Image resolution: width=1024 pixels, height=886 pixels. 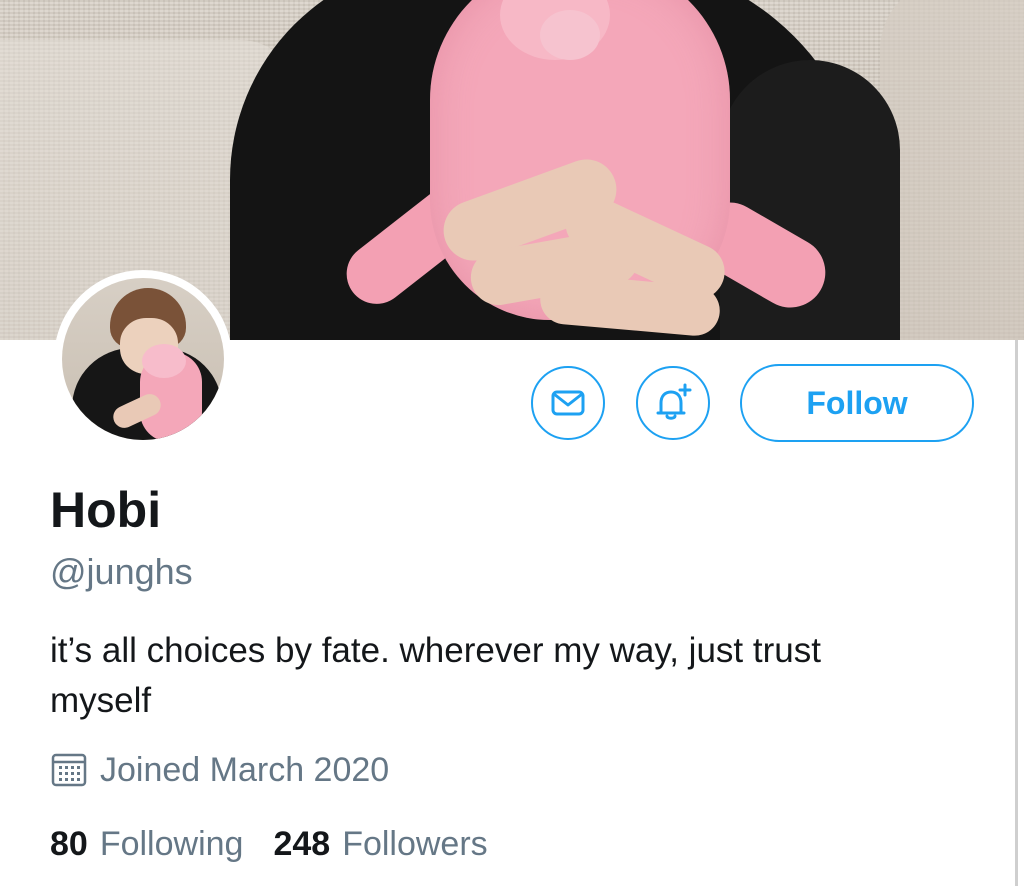 What do you see at coordinates (69, 844) in the screenshot?
I see `following-count: 80` at bounding box center [69, 844].